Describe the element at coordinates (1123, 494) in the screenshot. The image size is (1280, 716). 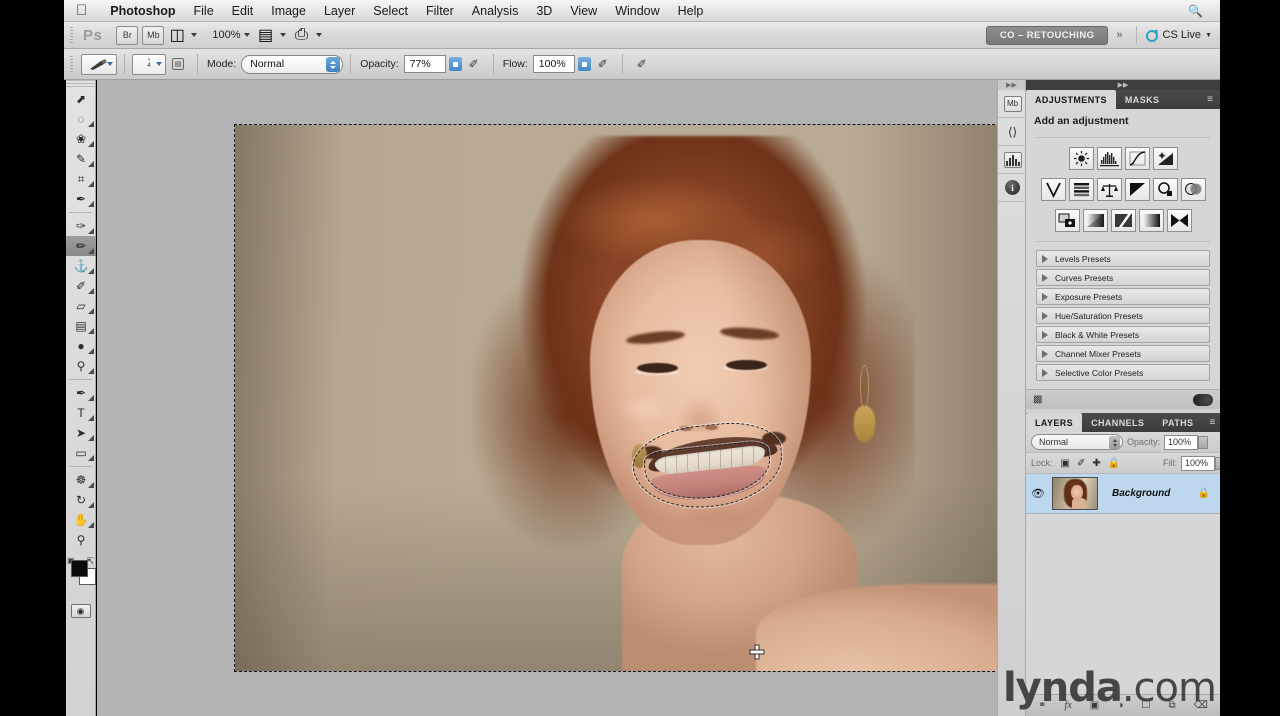
I see `layer-row-background: 👁 Background 🔒` at that location.